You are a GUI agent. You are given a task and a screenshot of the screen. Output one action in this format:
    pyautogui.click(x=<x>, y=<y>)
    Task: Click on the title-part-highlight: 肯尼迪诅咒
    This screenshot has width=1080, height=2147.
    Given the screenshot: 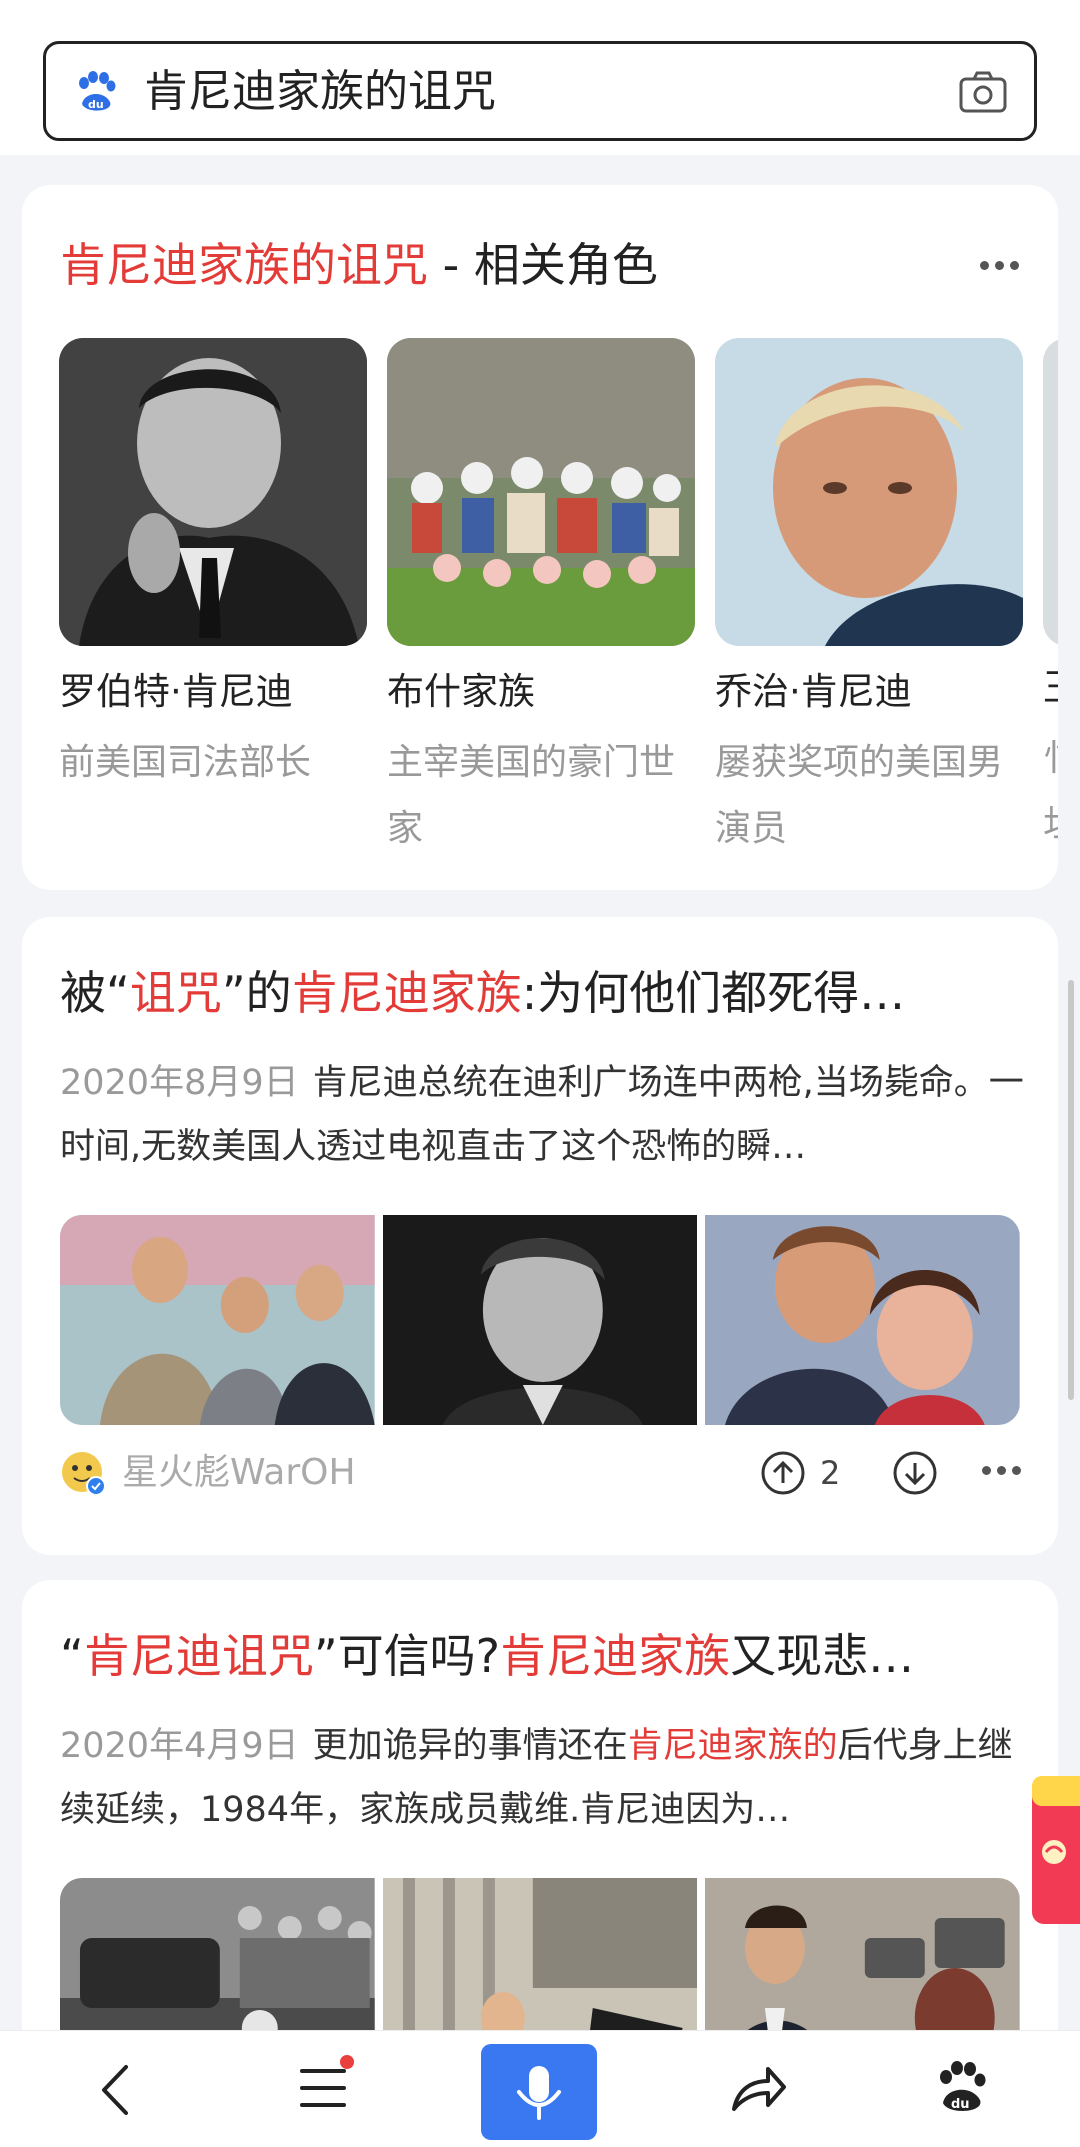 What is the action you would take?
    pyautogui.click(x=198, y=1656)
    